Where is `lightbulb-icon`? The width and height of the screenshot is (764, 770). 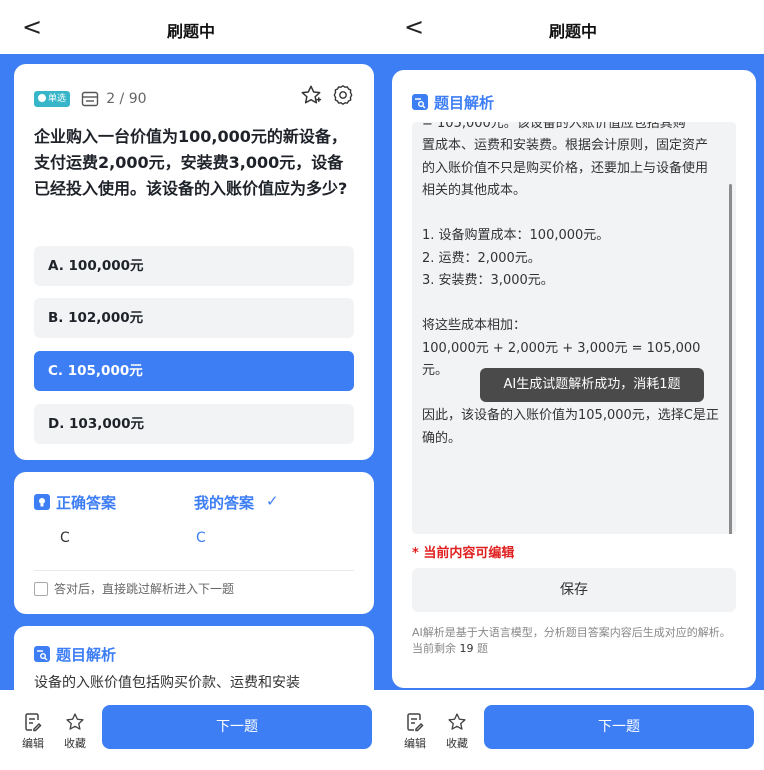
lightbulb-icon is located at coordinates (42, 502).